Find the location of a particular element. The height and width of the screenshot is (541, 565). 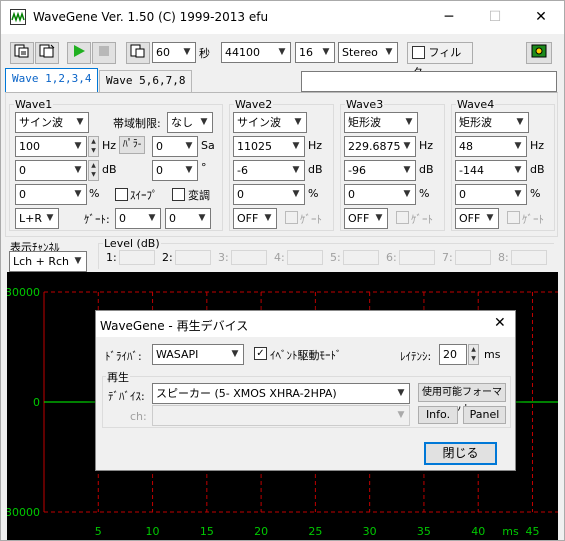

dialog-title: WaveGene - 再生デバイス is located at coordinates (174, 326).